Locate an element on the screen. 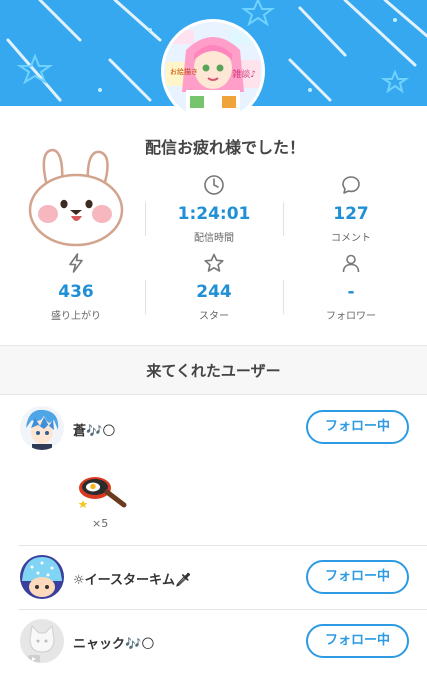  frying-pan-gift-icon is located at coordinates (103, 495).